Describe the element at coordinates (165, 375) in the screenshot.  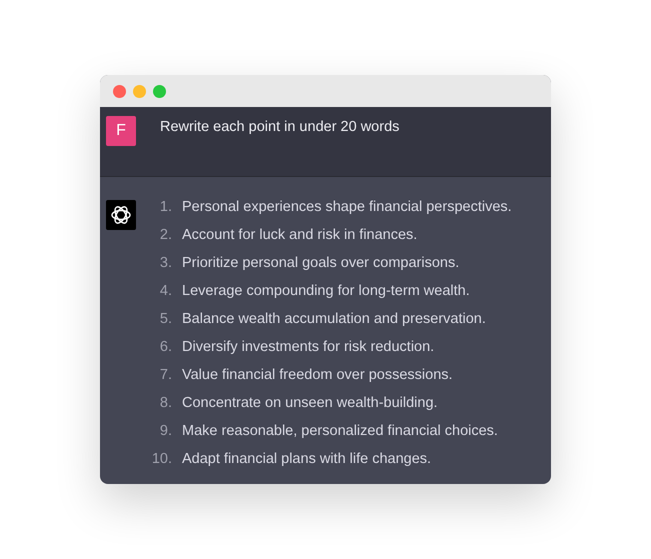
I see `list-number: 7.` at that location.